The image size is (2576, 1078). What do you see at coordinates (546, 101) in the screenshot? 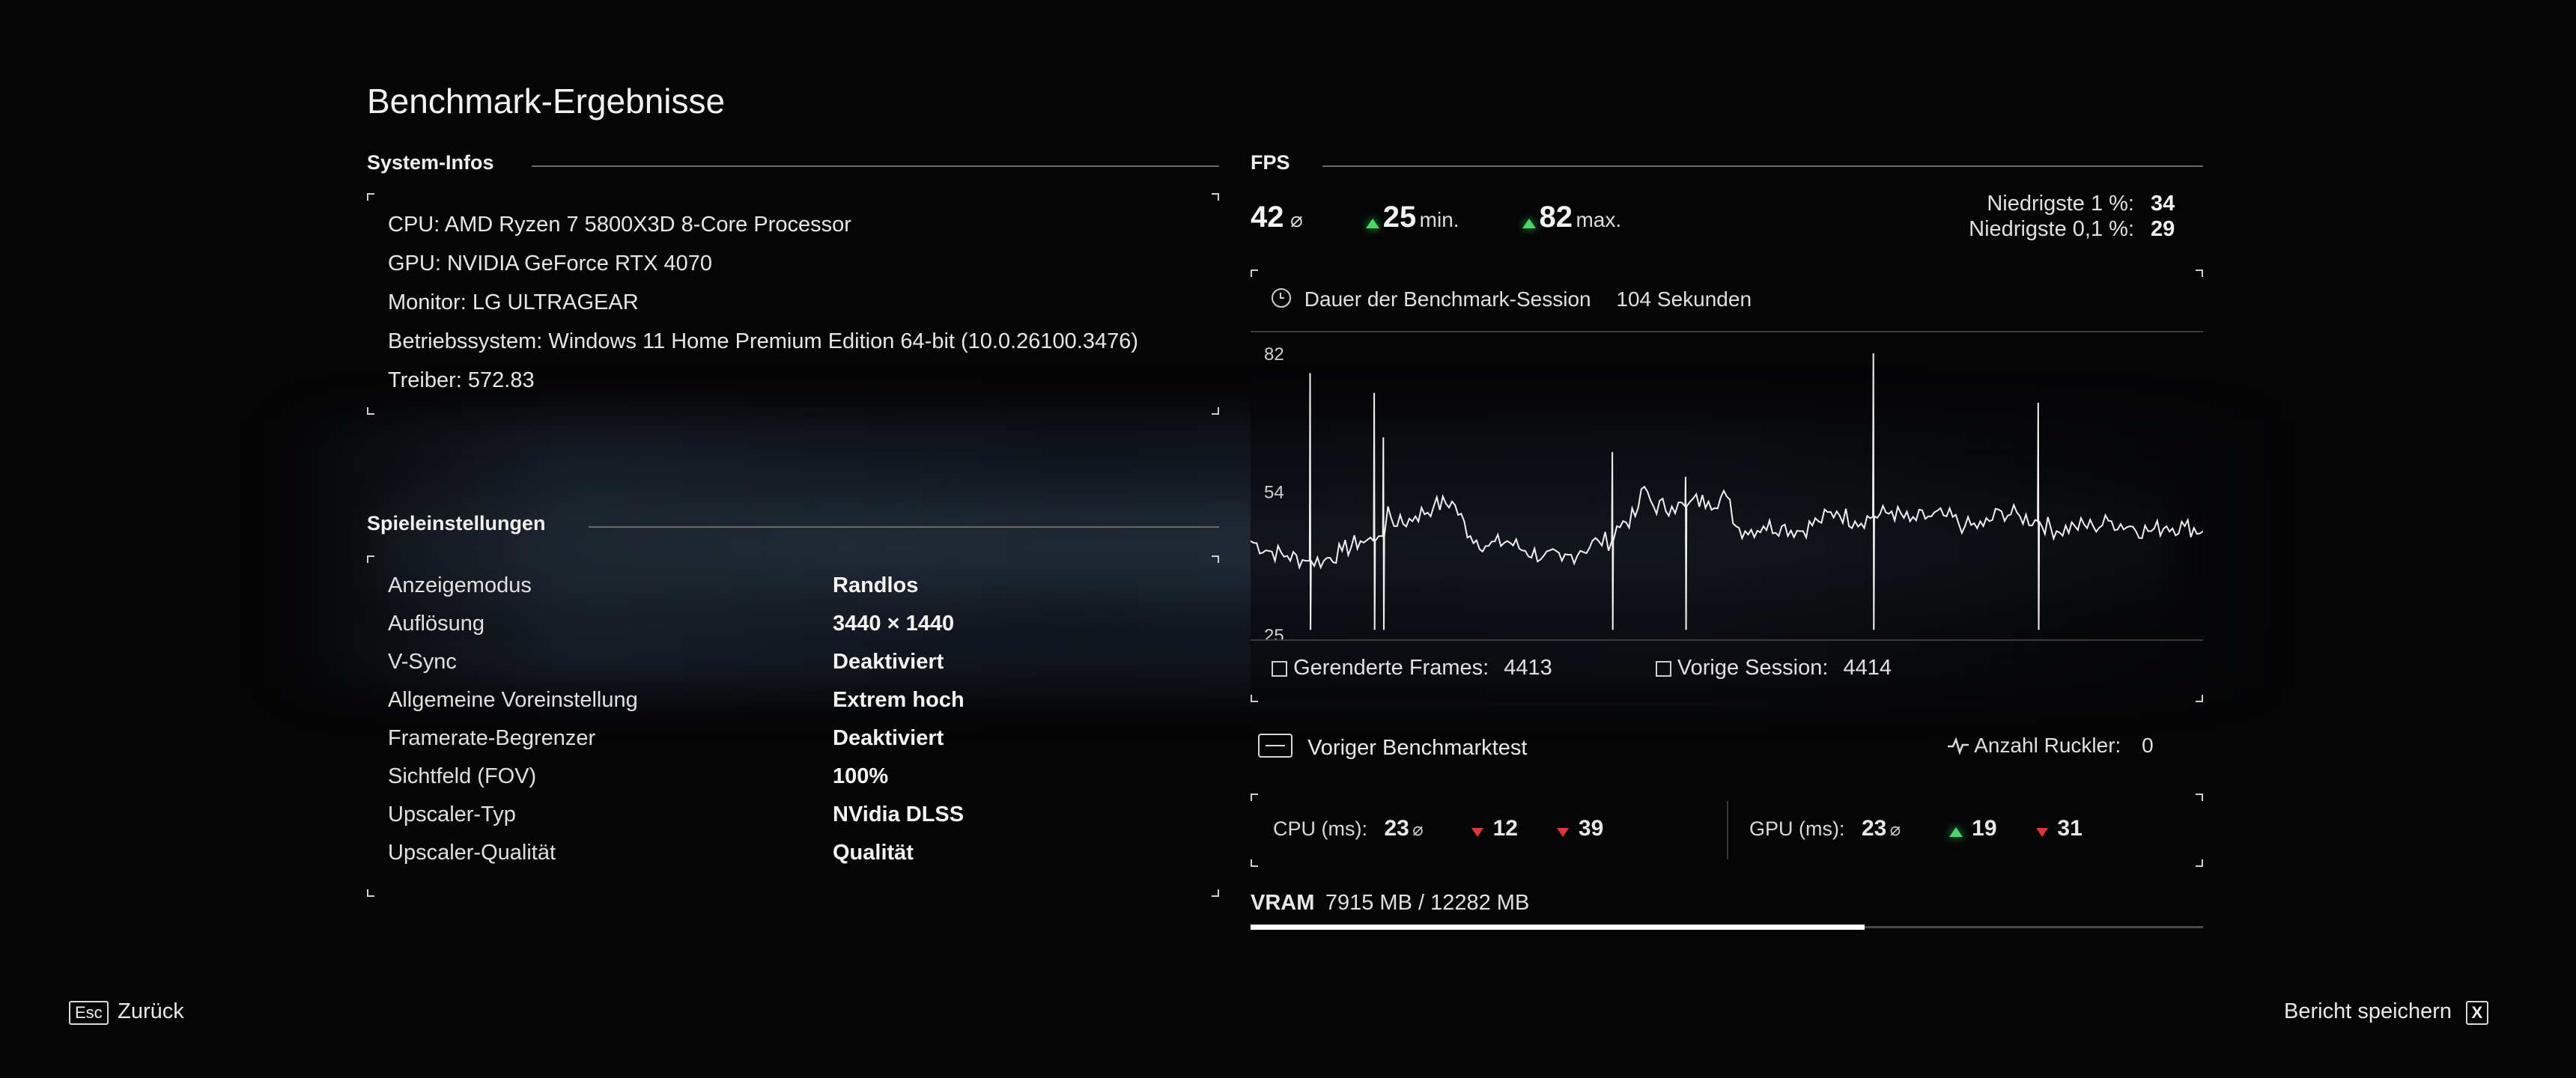
I see `page-title: Benchmark-Ergebnisse` at bounding box center [546, 101].